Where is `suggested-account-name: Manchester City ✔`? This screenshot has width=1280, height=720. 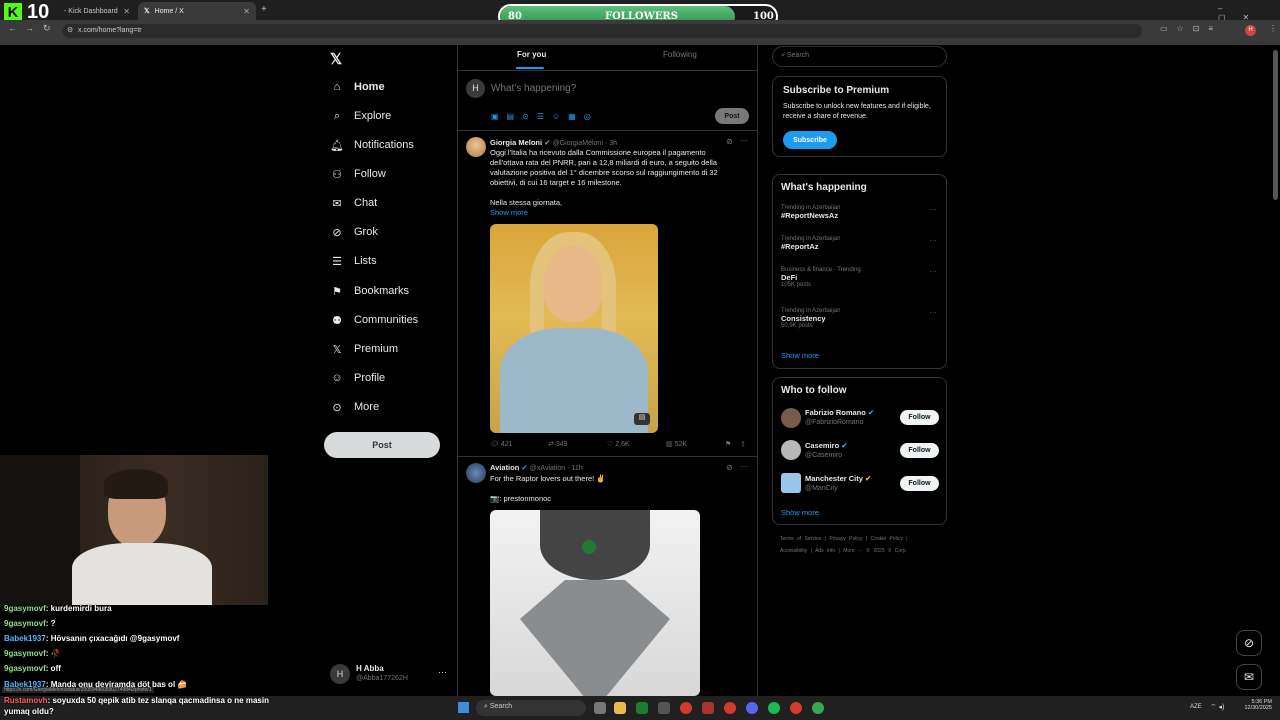 suggested-account-name: Manchester City ✔ is located at coordinates (838, 478).